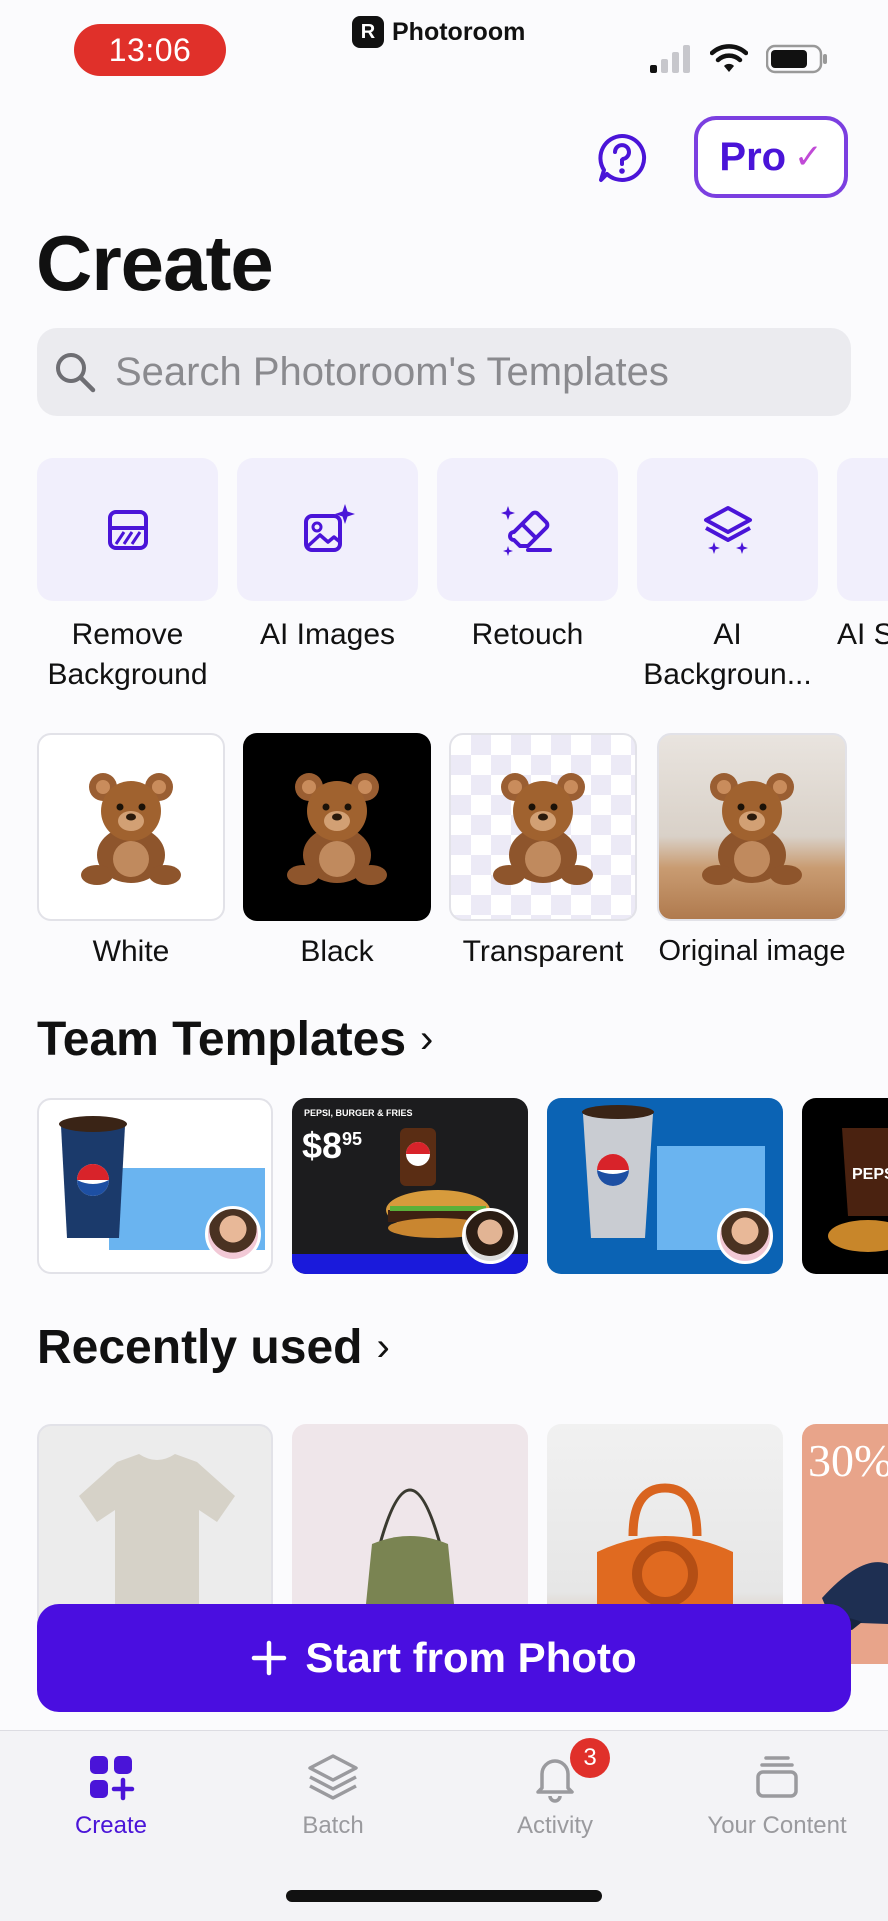  What do you see at coordinates (777, 1777) in the screenshot?
I see `stack-icon` at bounding box center [777, 1777].